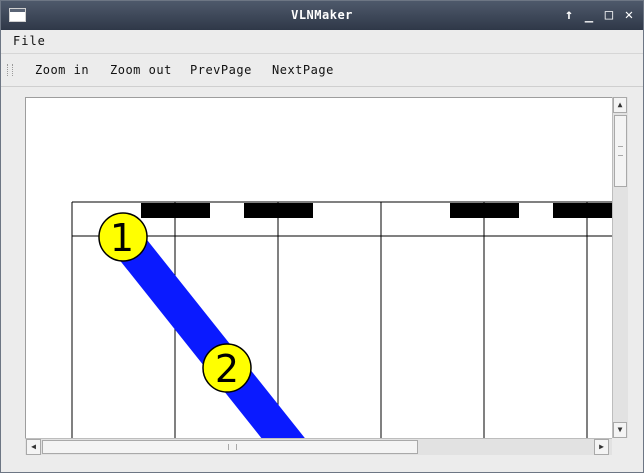 The height and width of the screenshot is (473, 644). What do you see at coordinates (230, 447) in the screenshot?
I see `horizontal-scroll-thumb` at bounding box center [230, 447].